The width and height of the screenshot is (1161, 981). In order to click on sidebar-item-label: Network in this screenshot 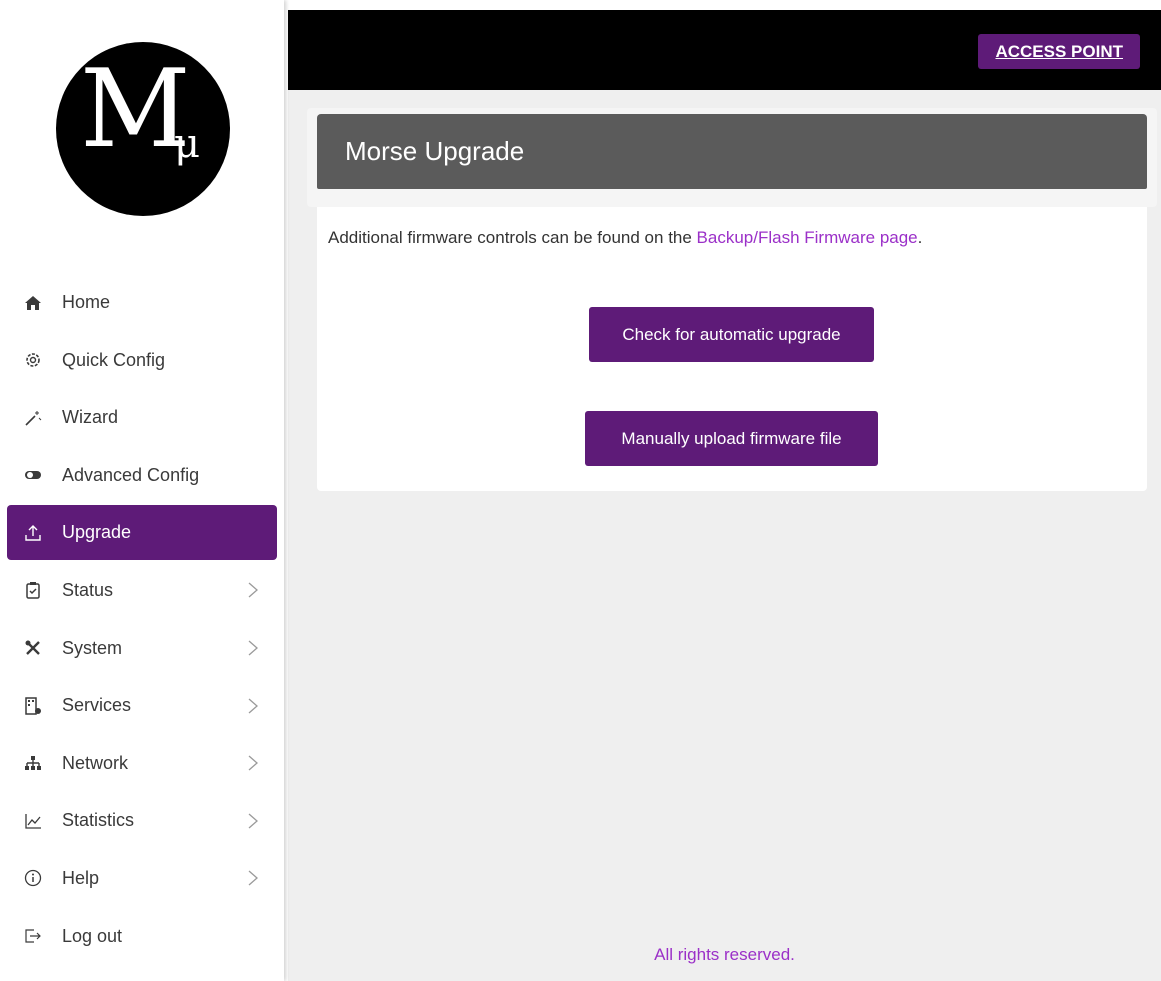, I will do `click(95, 762)`.